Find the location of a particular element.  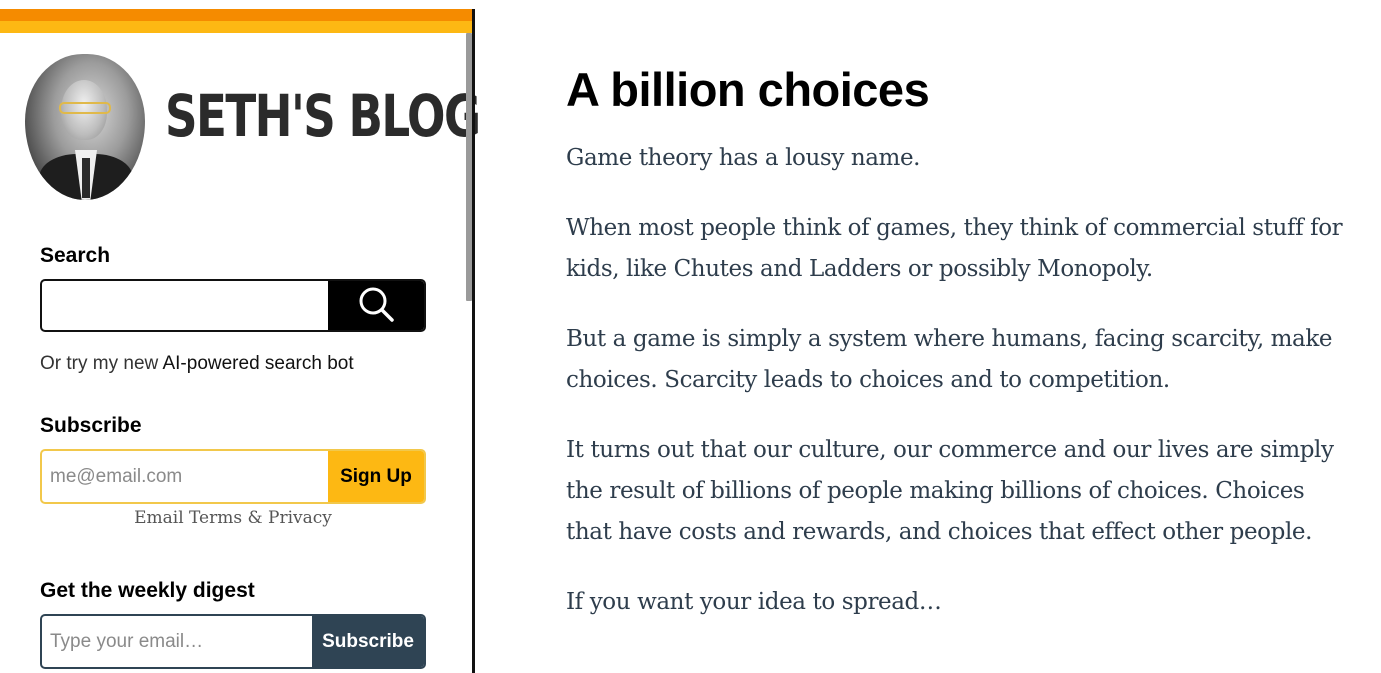

digest-form: Subscribe is located at coordinates (233, 641).